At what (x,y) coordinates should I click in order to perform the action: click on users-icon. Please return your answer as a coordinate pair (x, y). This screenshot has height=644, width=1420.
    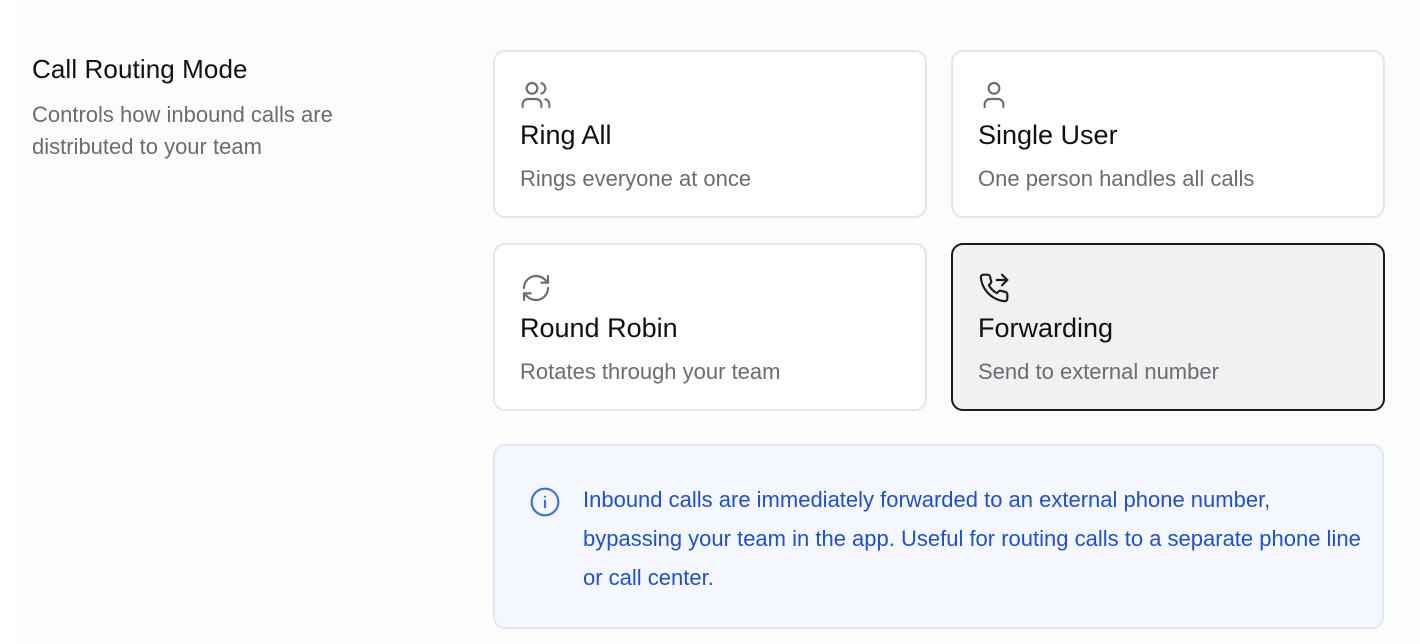
    Looking at the image, I should click on (536, 95).